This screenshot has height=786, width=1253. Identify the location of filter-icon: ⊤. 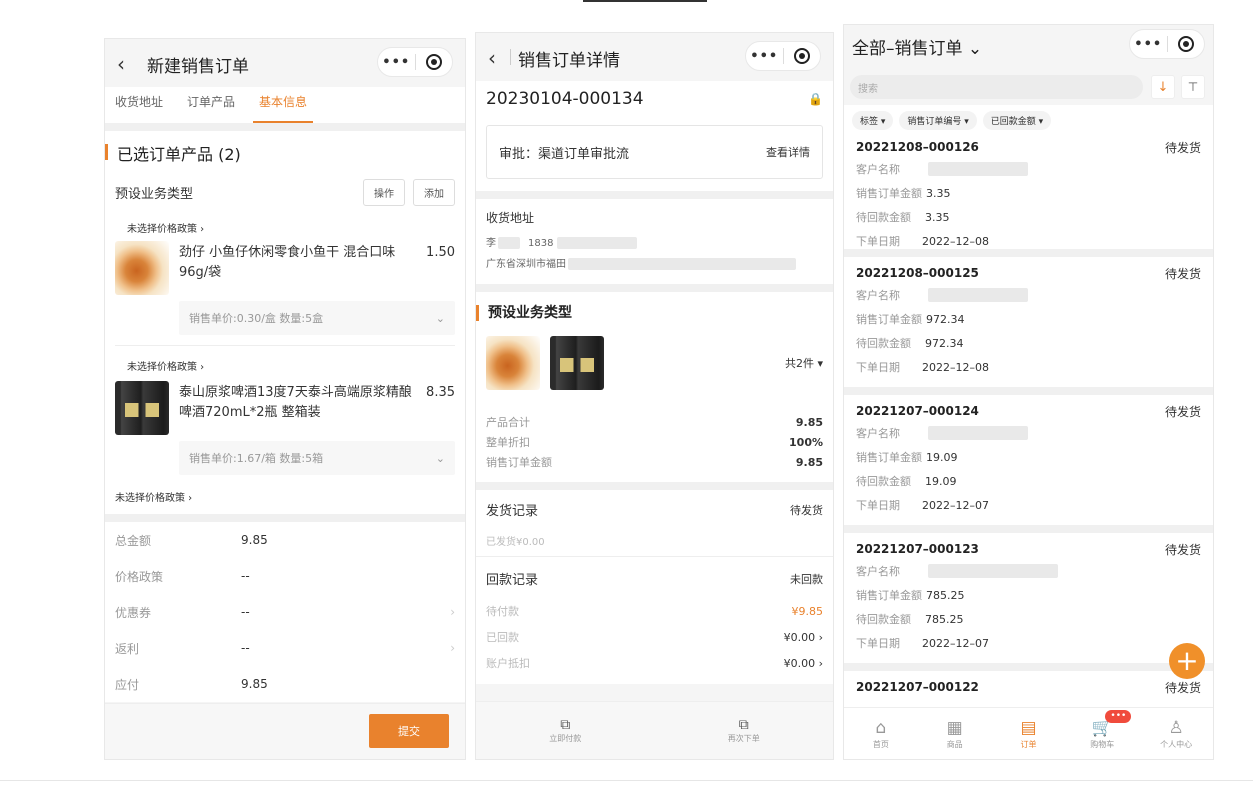
(1193, 87).